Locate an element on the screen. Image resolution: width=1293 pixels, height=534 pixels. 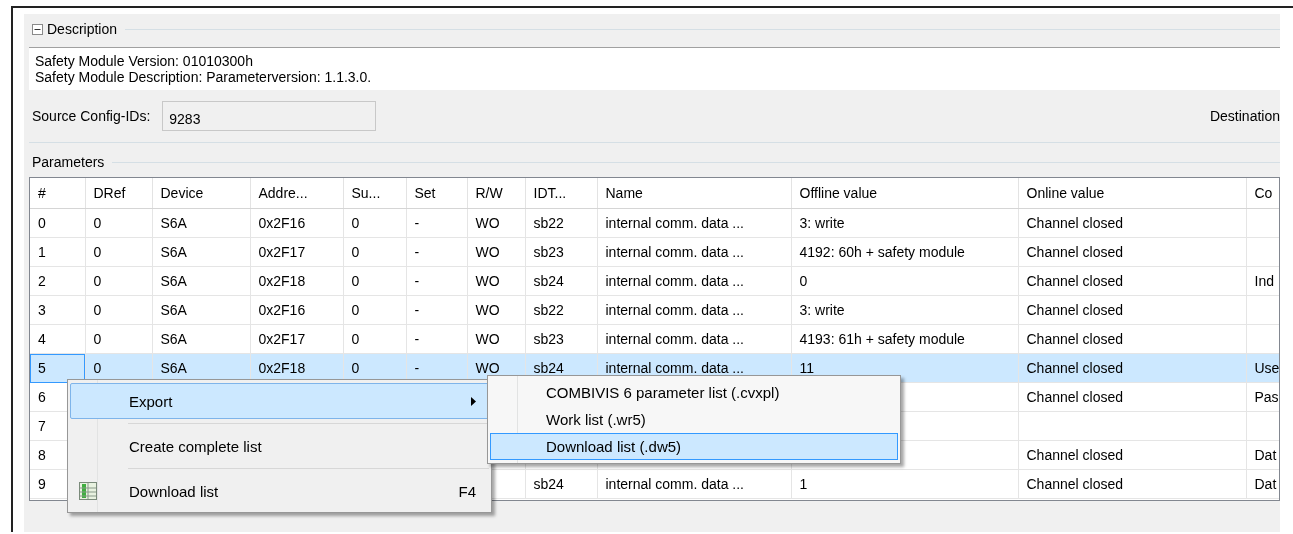
menu-item: Download list (.dw5) is located at coordinates (694, 446).